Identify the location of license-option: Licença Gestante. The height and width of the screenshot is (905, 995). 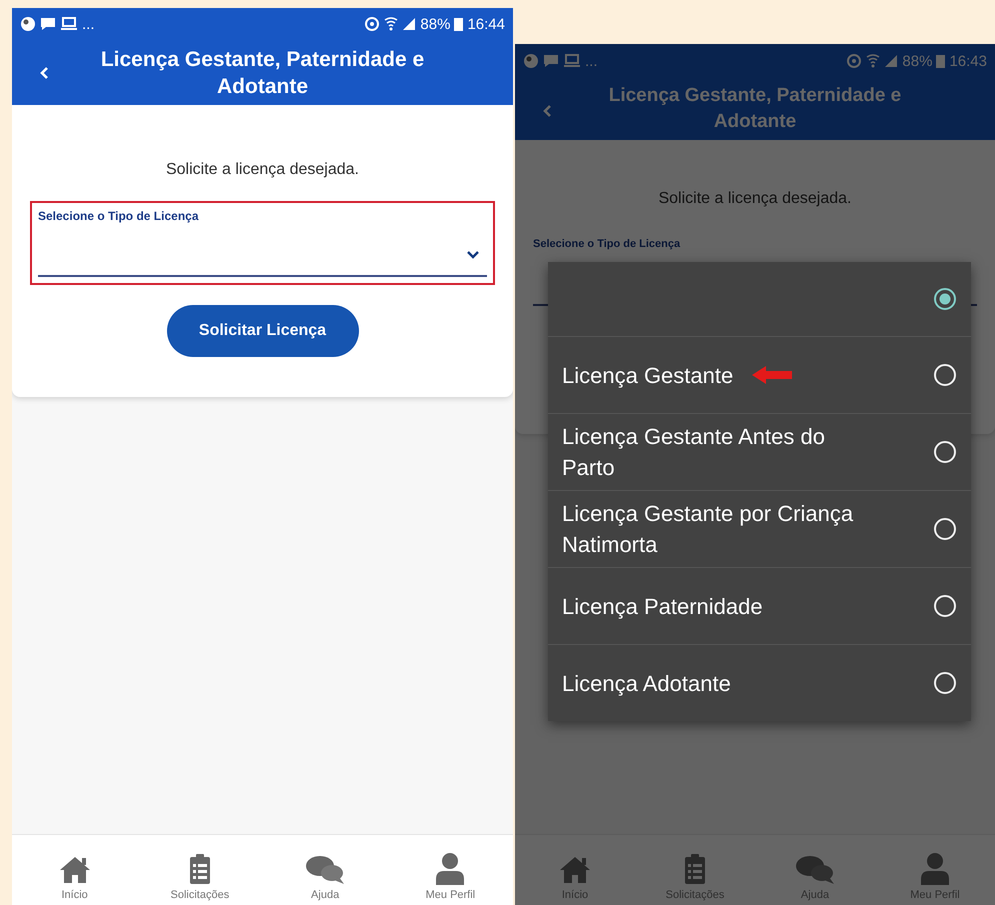
(759, 374).